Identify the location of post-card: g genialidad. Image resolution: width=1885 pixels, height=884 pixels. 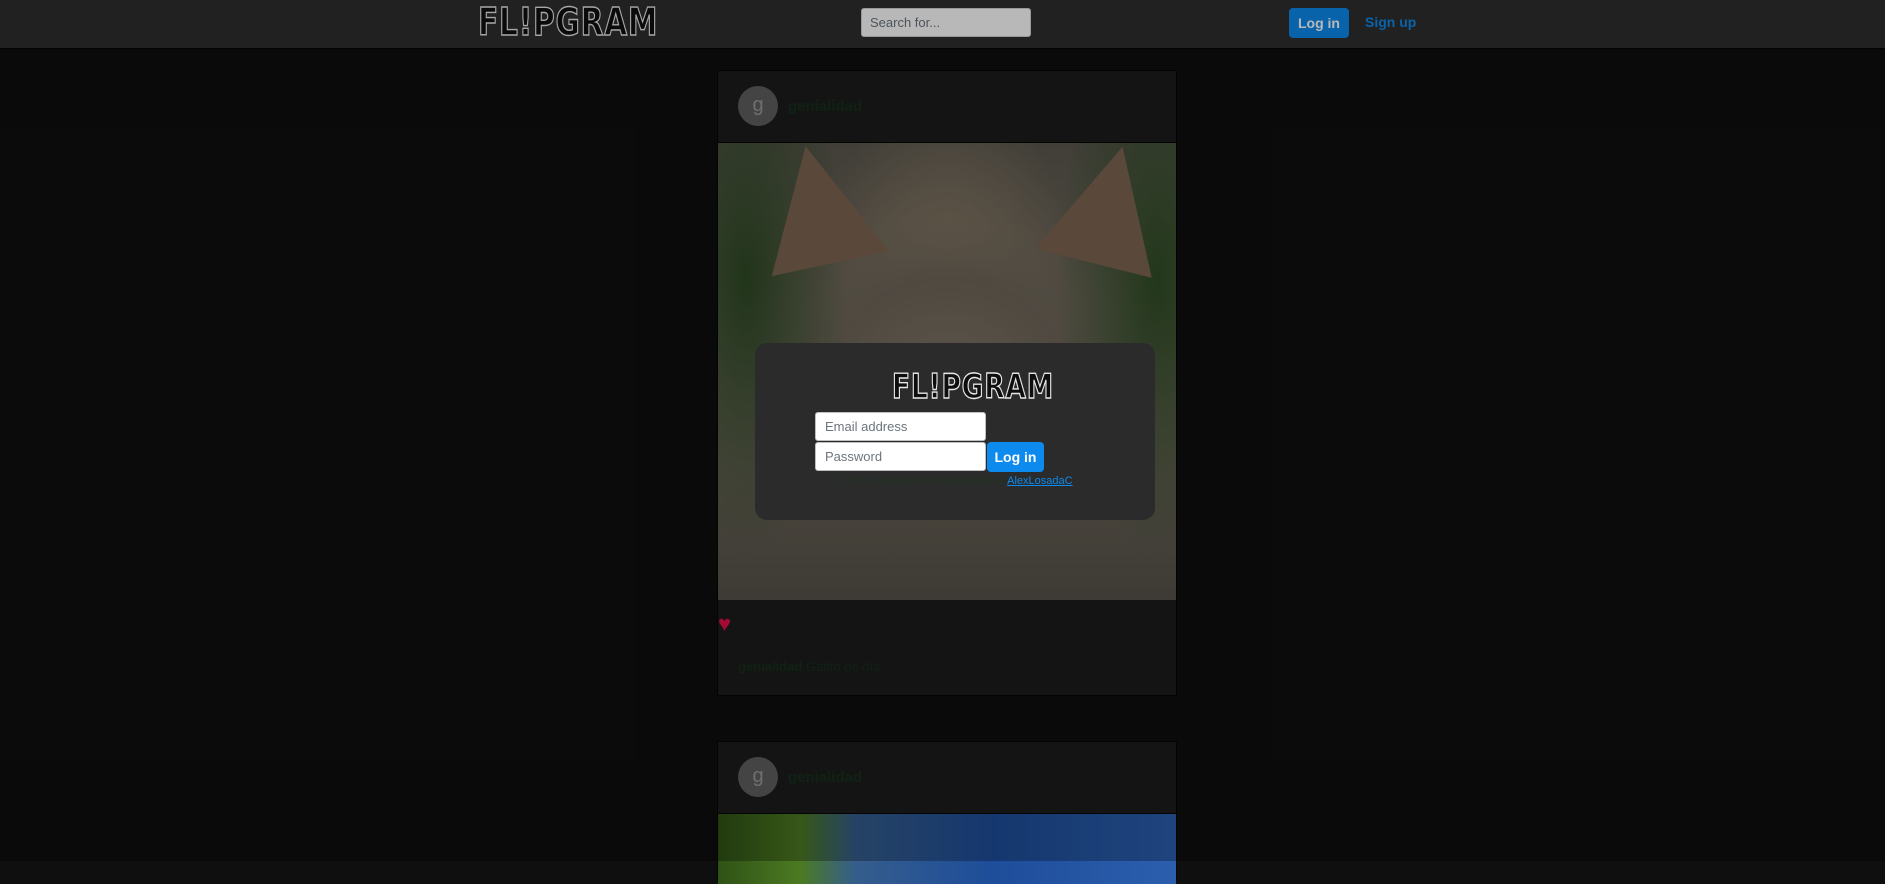
(947, 812).